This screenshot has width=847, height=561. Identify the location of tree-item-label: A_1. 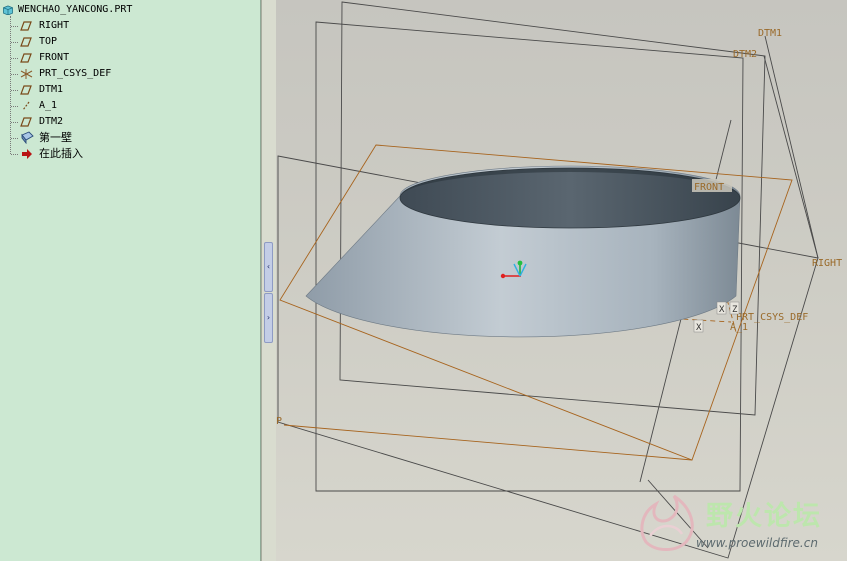
(48, 105).